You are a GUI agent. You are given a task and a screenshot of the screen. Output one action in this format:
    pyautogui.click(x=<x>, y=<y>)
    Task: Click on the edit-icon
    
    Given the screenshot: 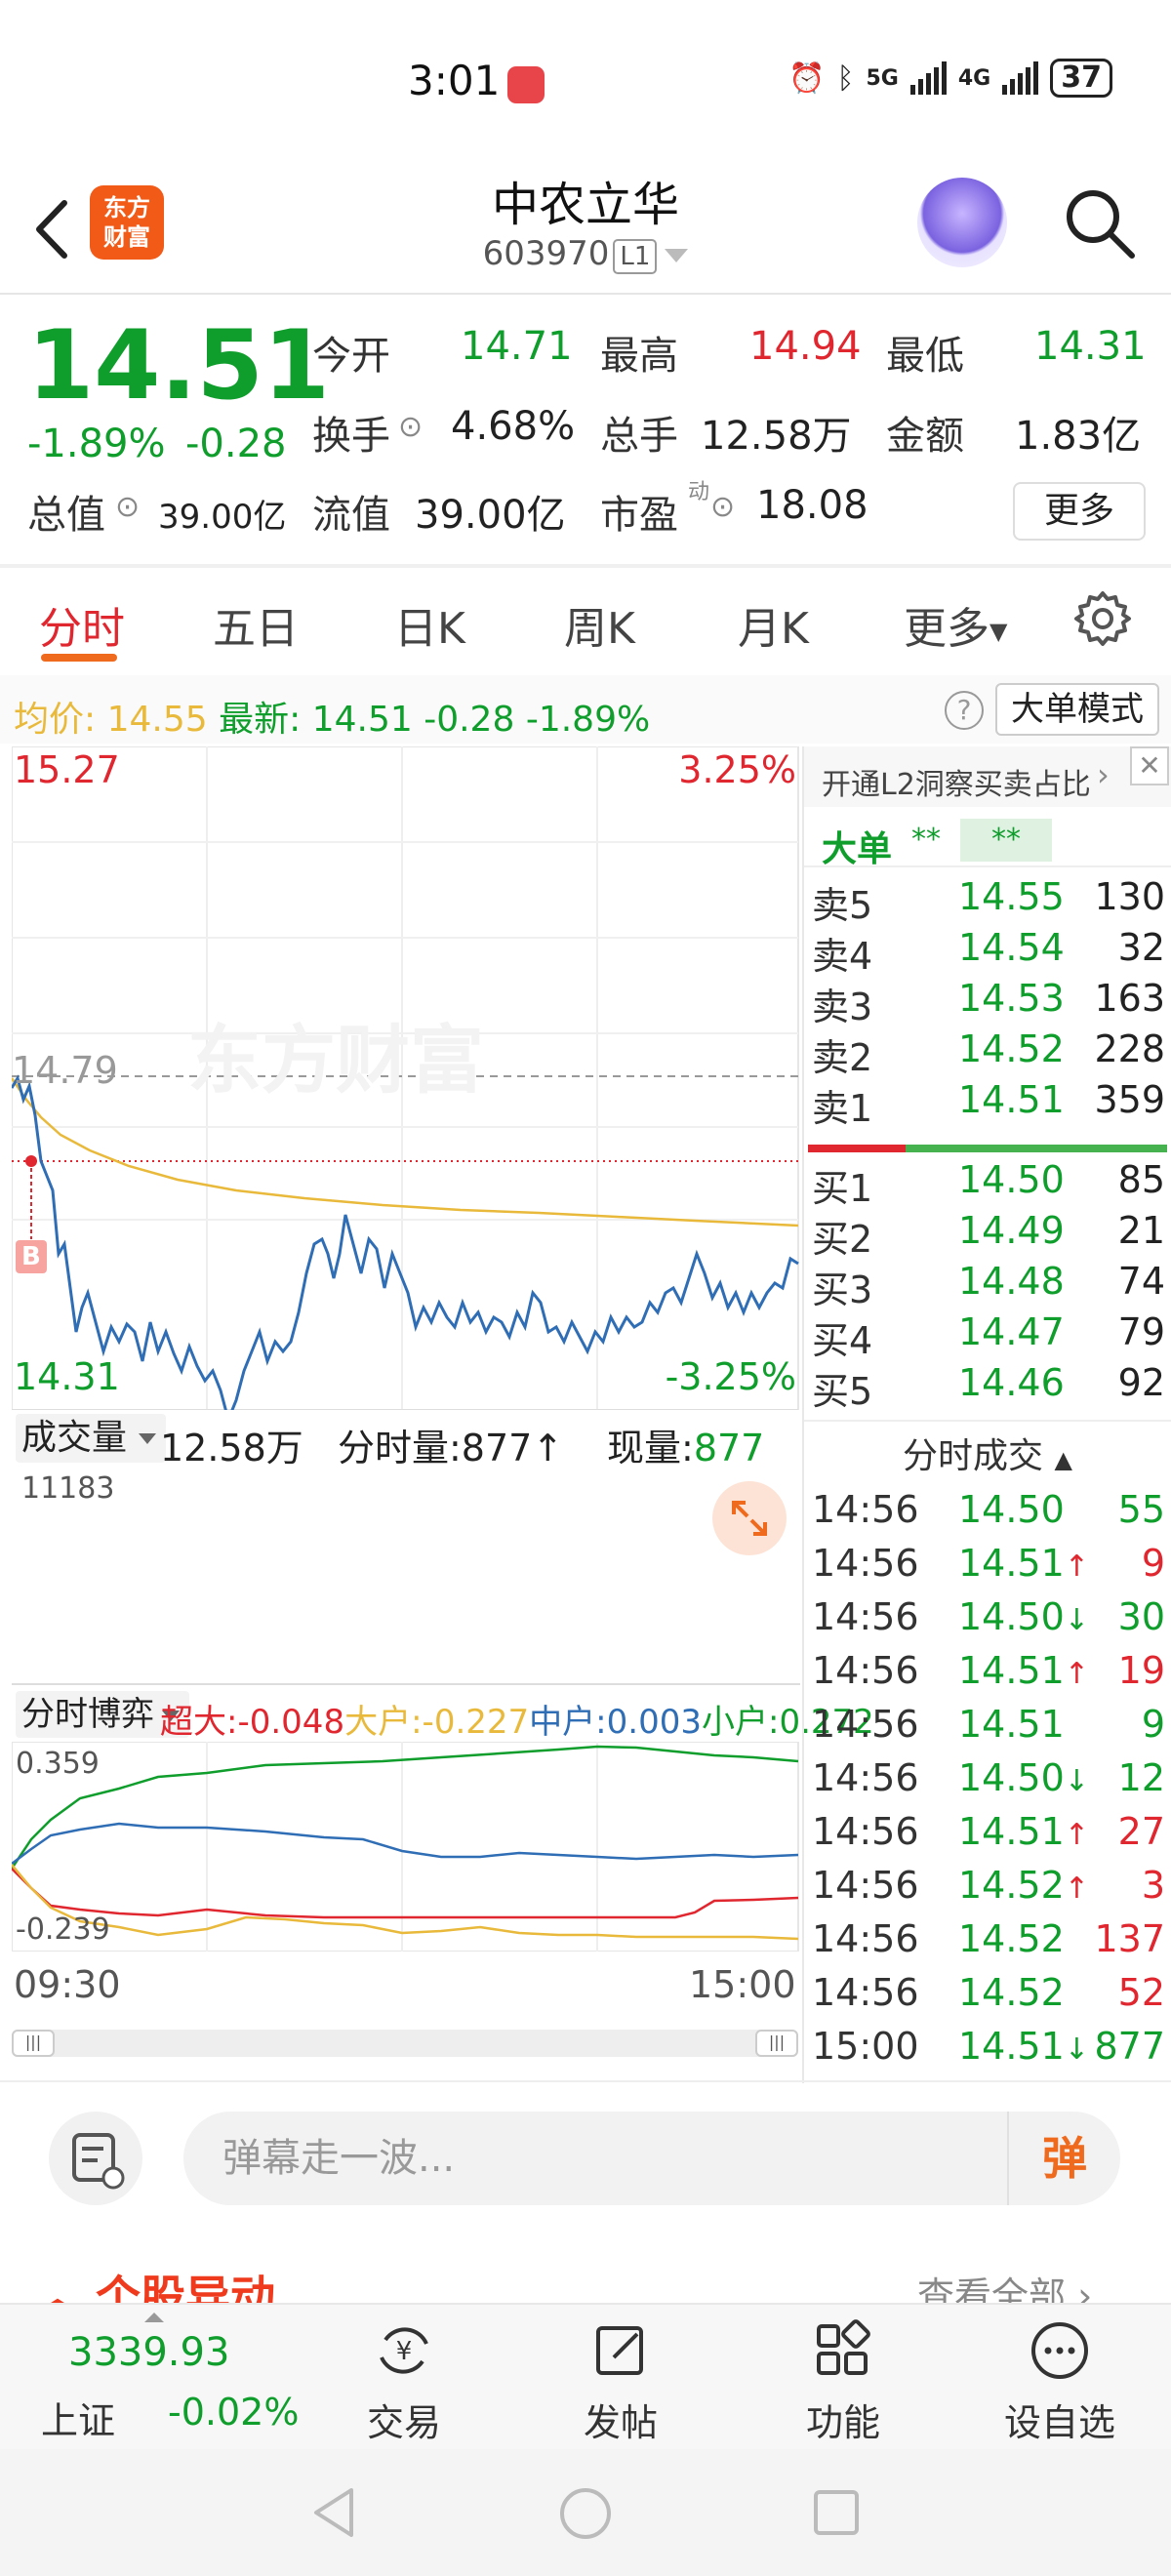 What is the action you would take?
    pyautogui.click(x=619, y=2350)
    